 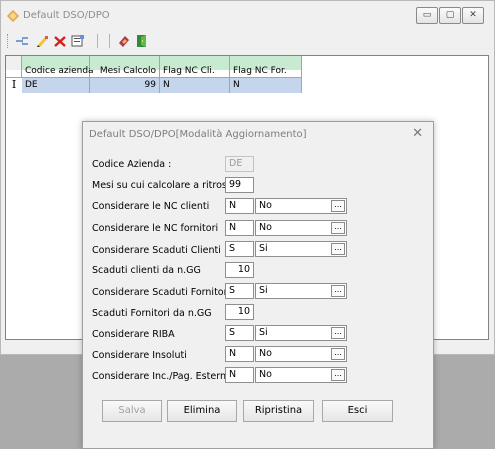 I want to click on maximize-icon: ▢, so click(x=450, y=15).